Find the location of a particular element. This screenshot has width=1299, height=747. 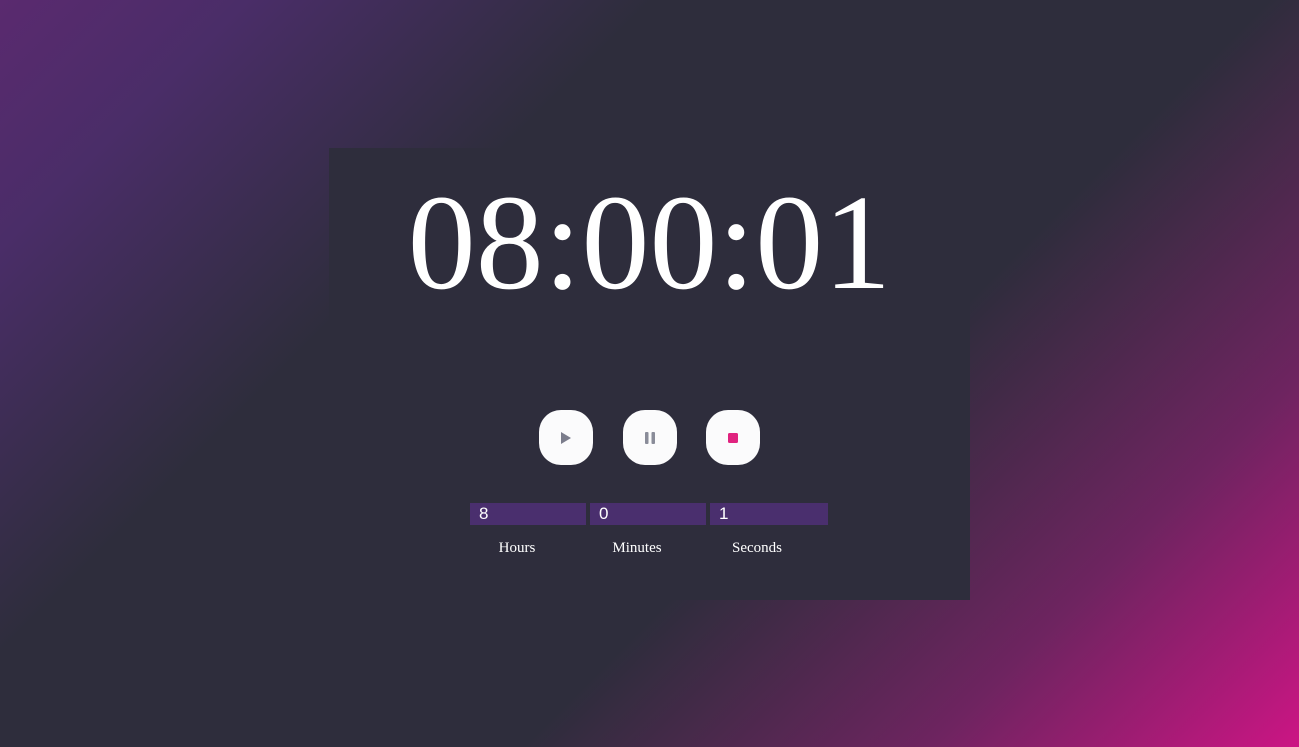

timer-controls is located at coordinates (649, 437).